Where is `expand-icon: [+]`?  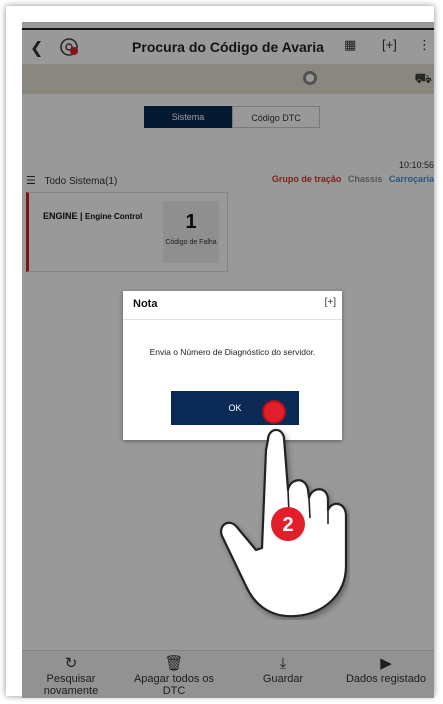 expand-icon: [+] is located at coordinates (330, 302).